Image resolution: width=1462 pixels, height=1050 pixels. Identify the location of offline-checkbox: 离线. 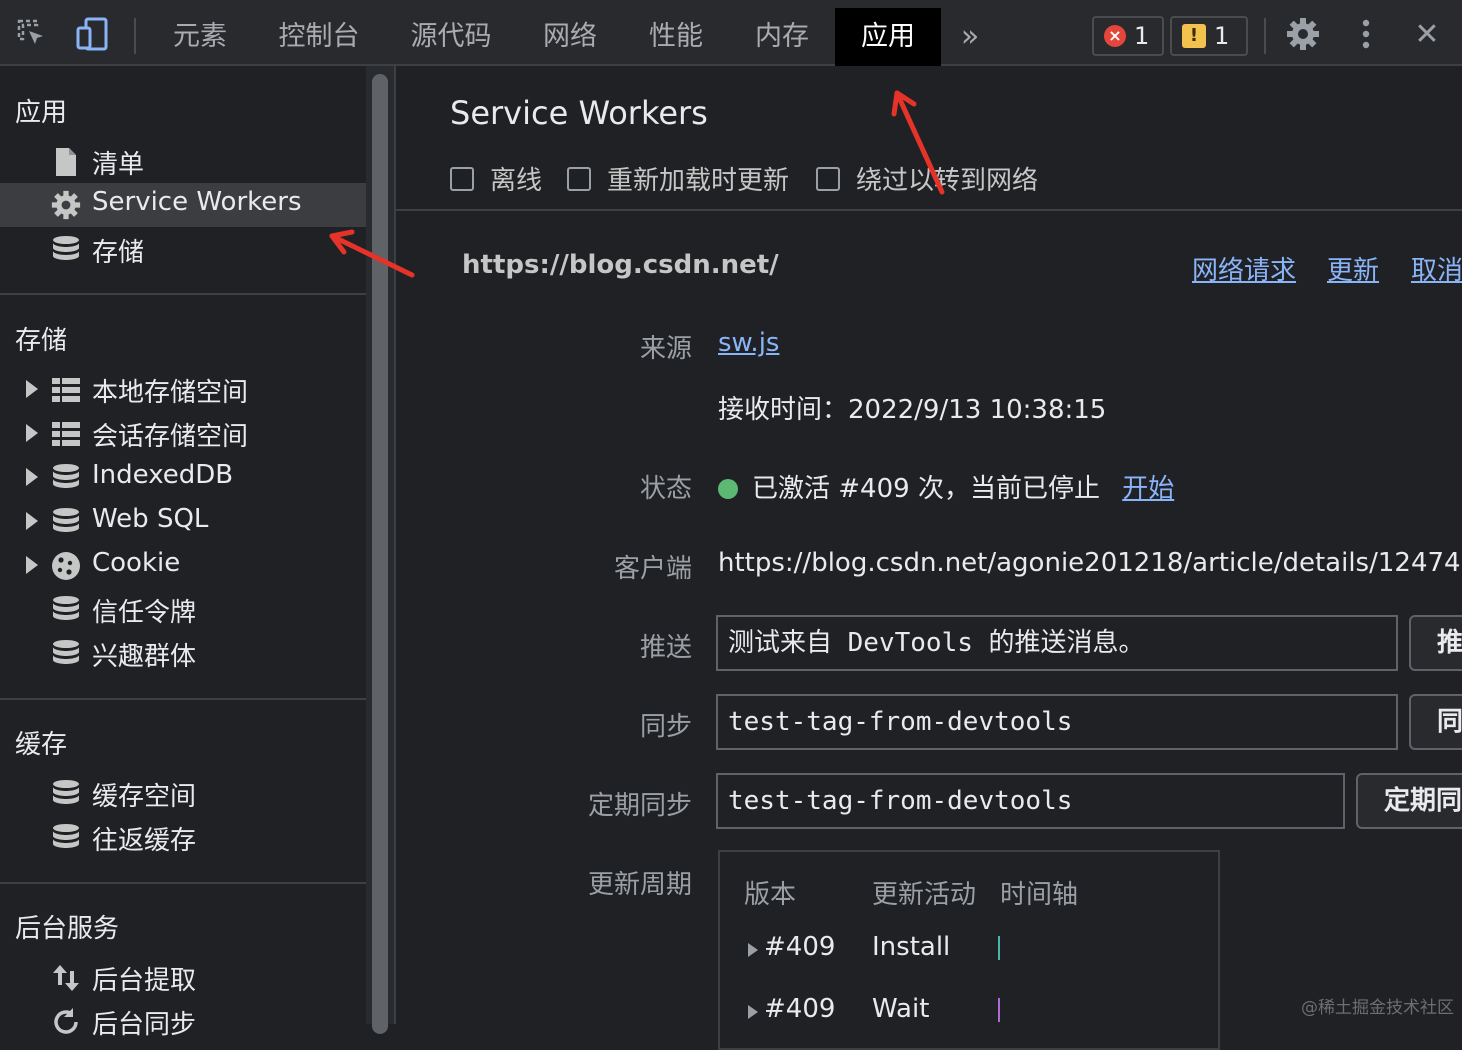
(496, 178).